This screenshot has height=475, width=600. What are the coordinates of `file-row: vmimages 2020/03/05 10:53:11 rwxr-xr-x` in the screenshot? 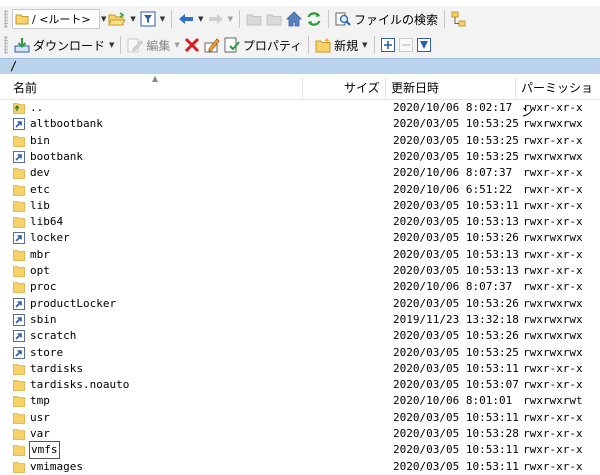 It's located at (300, 467).